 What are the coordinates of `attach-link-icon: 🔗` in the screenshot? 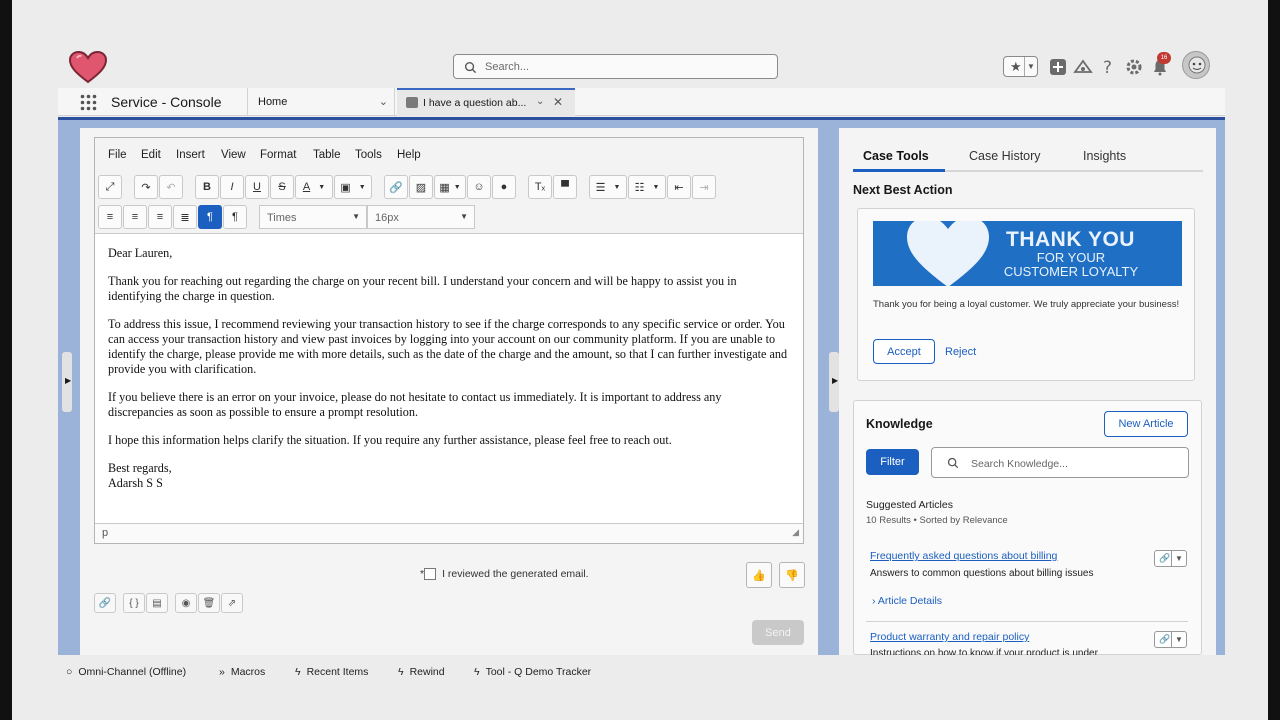 It's located at (105, 603).